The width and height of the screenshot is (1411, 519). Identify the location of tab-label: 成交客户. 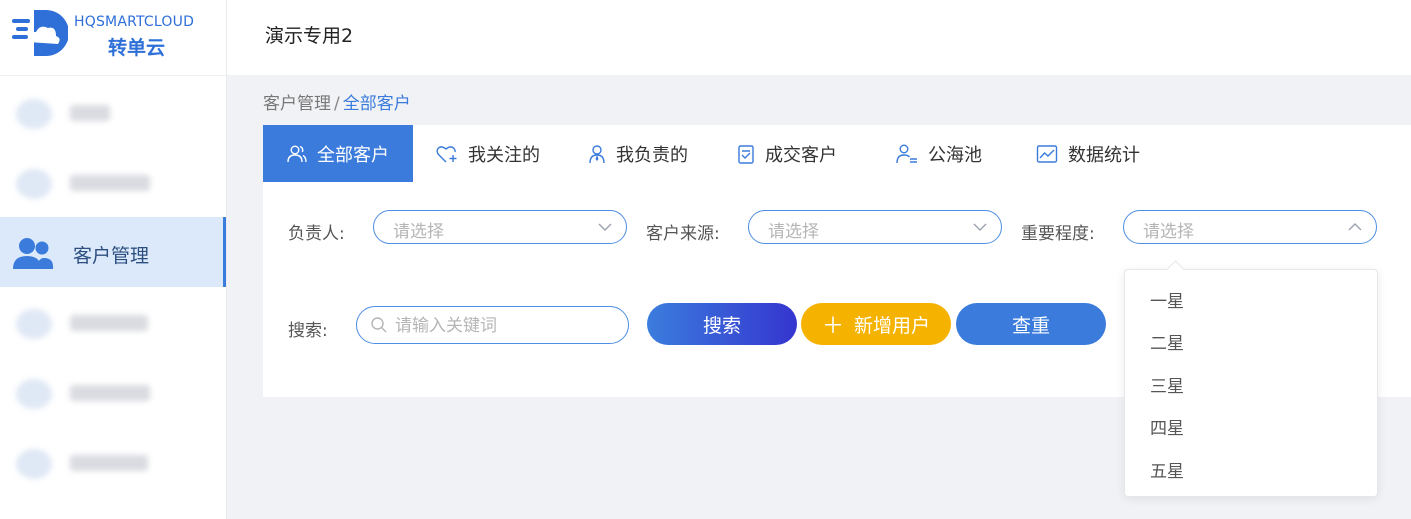
(801, 155).